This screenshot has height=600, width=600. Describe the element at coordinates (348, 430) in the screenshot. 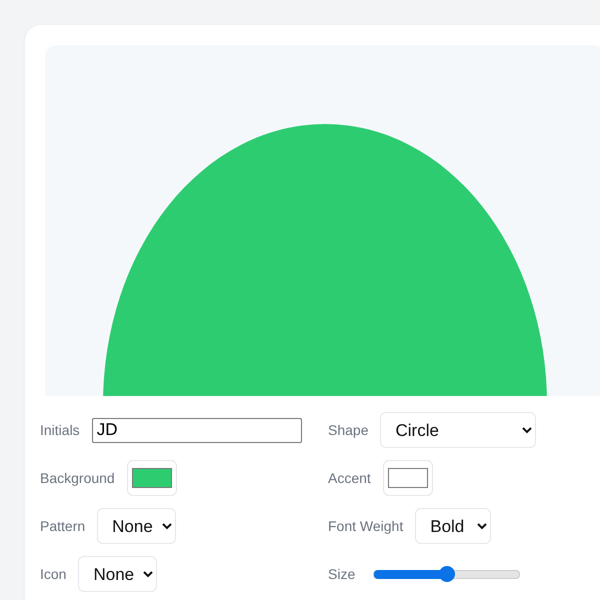

I see `field-label: Shape` at that location.